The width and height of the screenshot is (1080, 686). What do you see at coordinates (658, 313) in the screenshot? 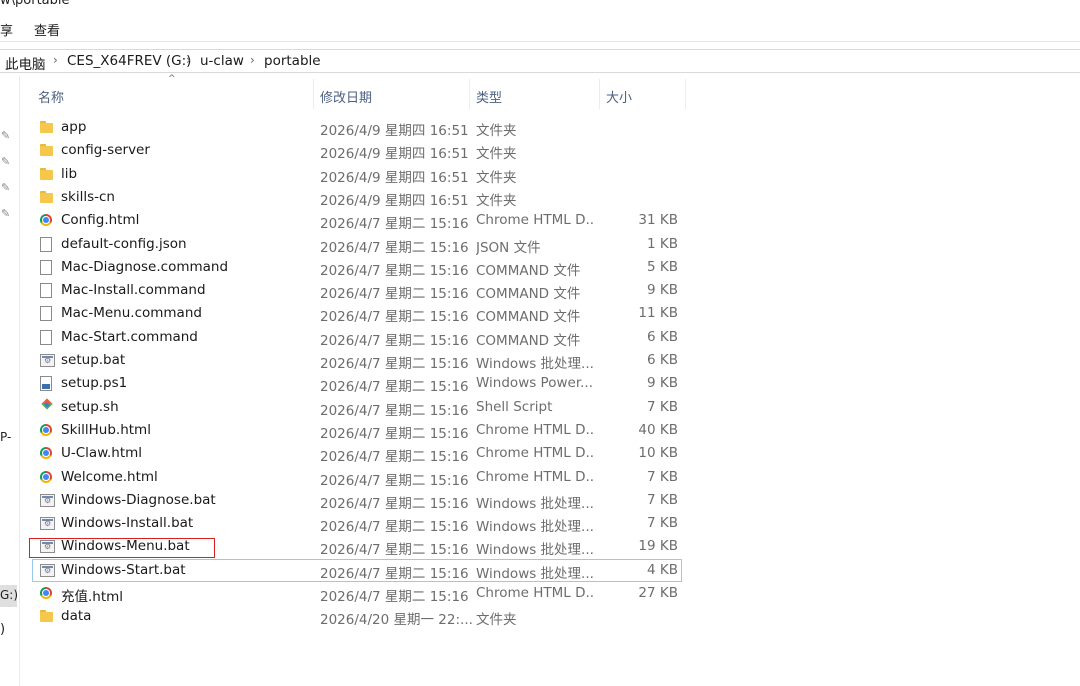
I see `file-size: 11 KB` at bounding box center [658, 313].